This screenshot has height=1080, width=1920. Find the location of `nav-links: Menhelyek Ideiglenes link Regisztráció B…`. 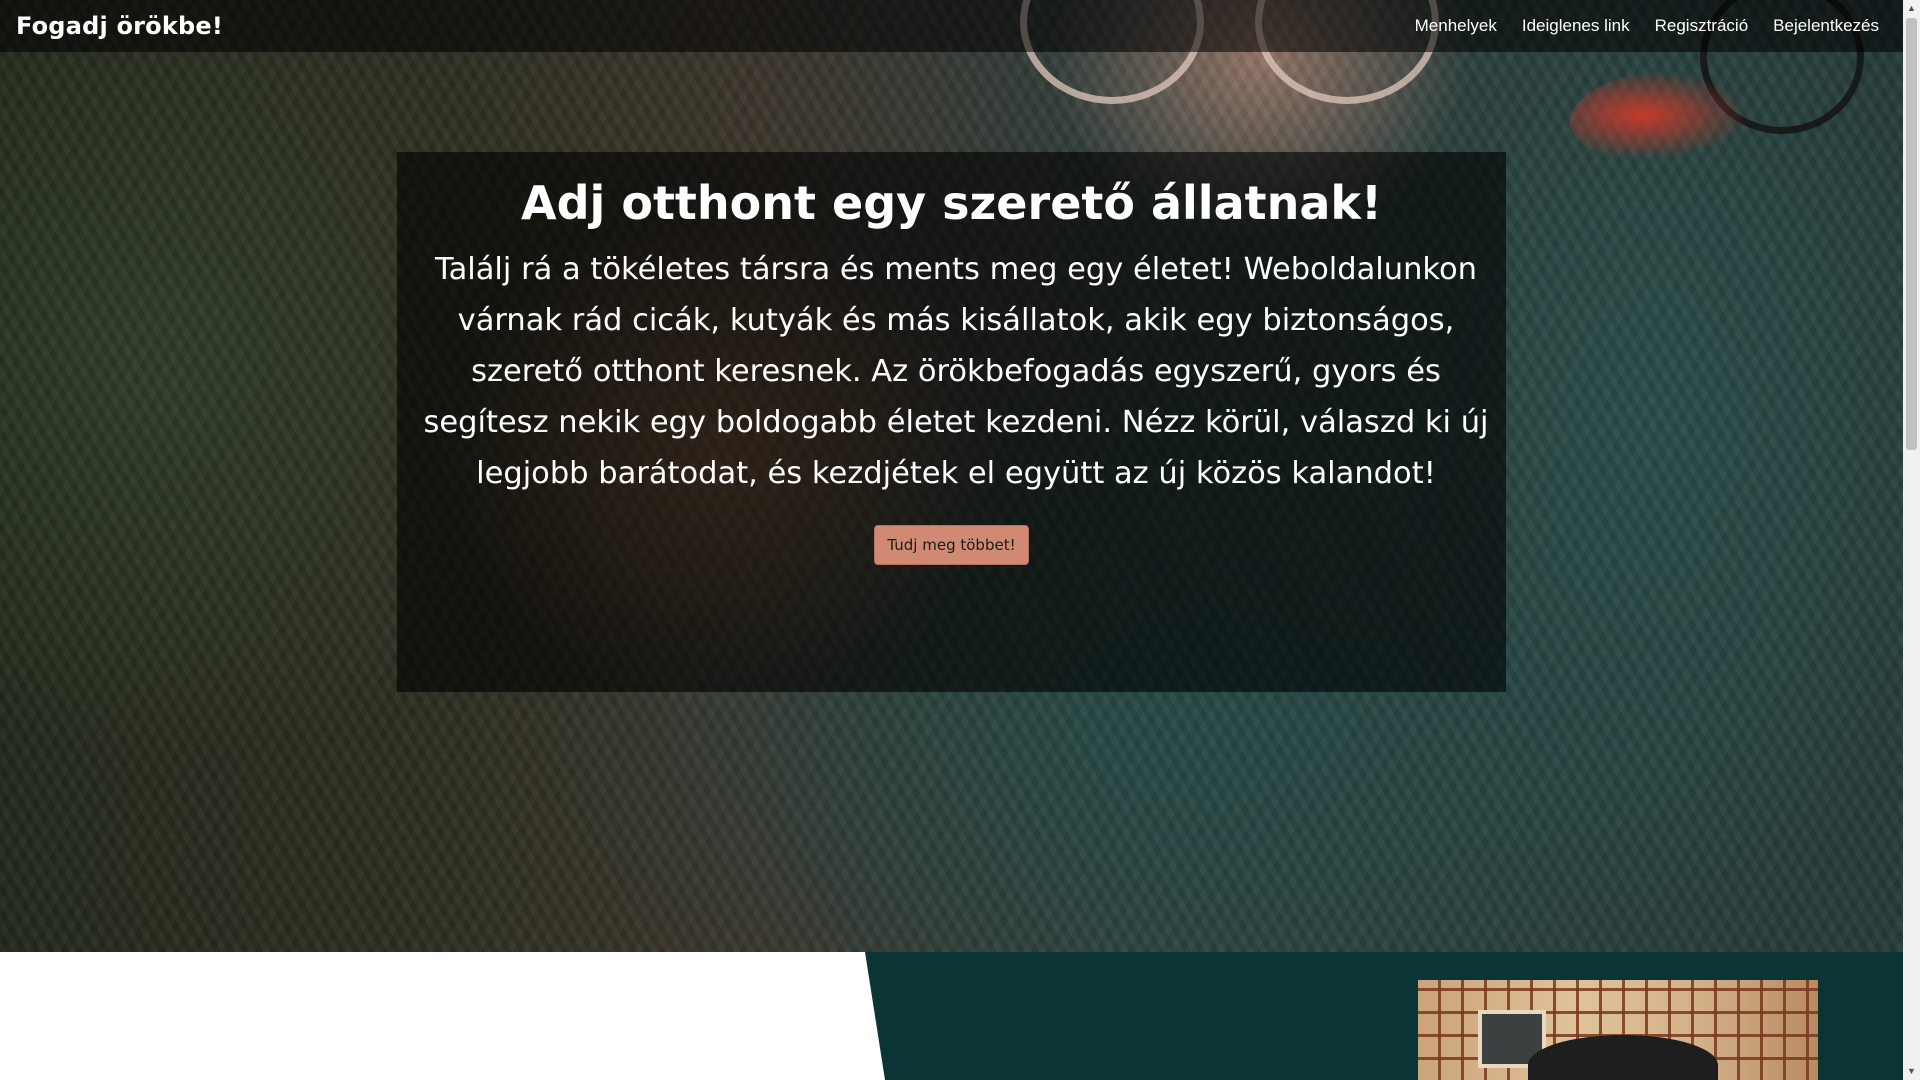

nav-links: Menhelyek Ideiglenes link Regisztráció B… is located at coordinates (1651, 26).